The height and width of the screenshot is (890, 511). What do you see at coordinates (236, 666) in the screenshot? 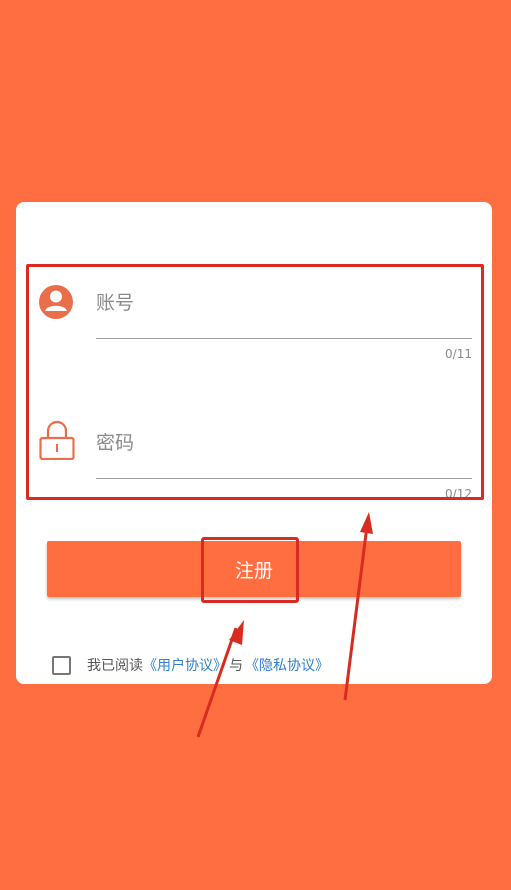
I see `agreement-connector: 与` at bounding box center [236, 666].